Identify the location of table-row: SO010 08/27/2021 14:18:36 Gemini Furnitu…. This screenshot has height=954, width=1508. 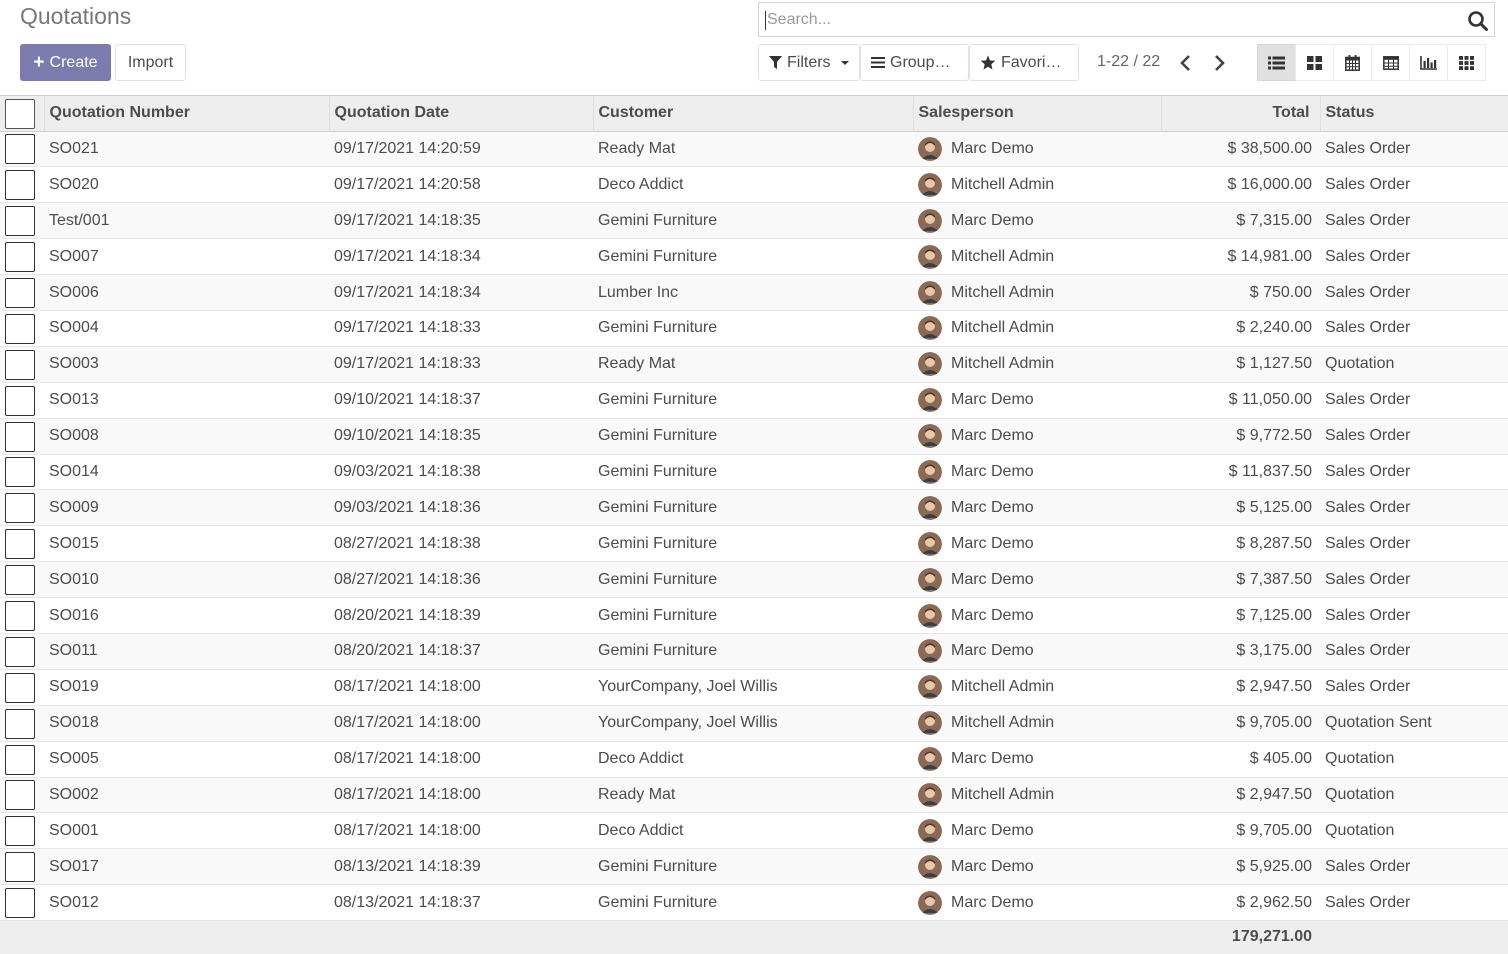
(754, 580).